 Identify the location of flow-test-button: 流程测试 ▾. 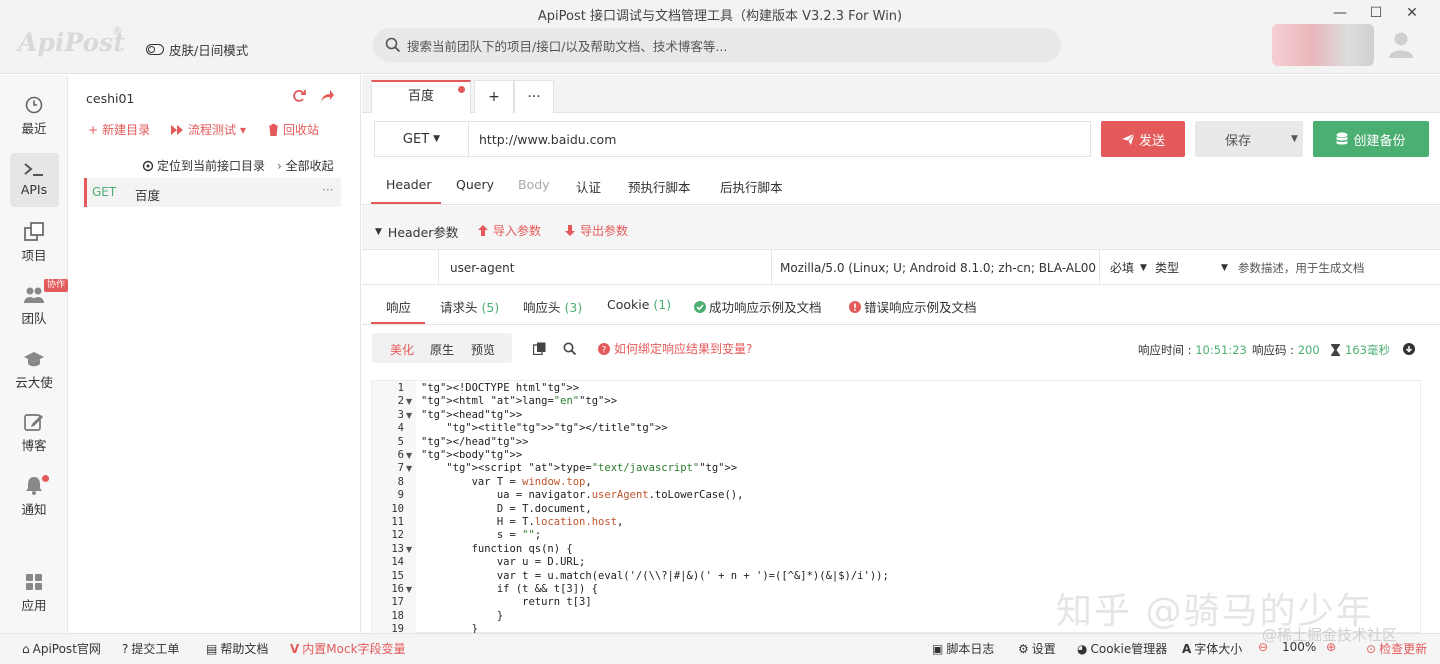
(208, 129).